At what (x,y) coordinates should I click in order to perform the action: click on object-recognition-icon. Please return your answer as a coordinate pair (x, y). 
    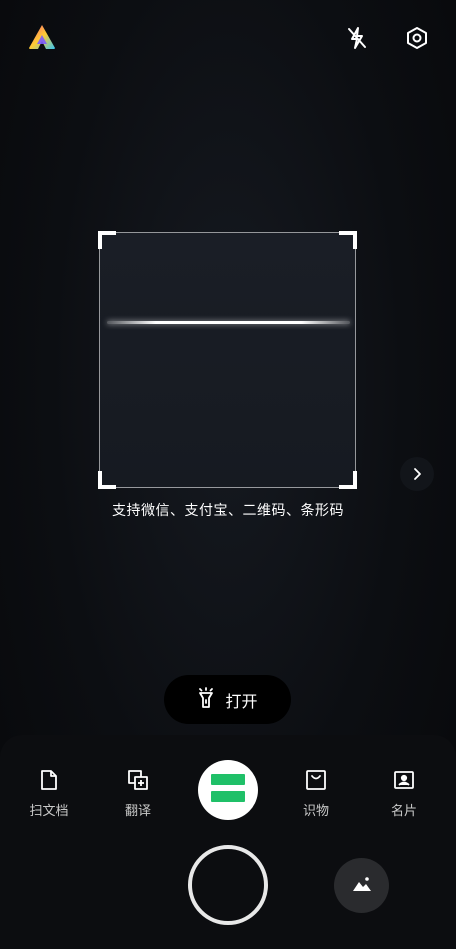
    Looking at the image, I should click on (316, 780).